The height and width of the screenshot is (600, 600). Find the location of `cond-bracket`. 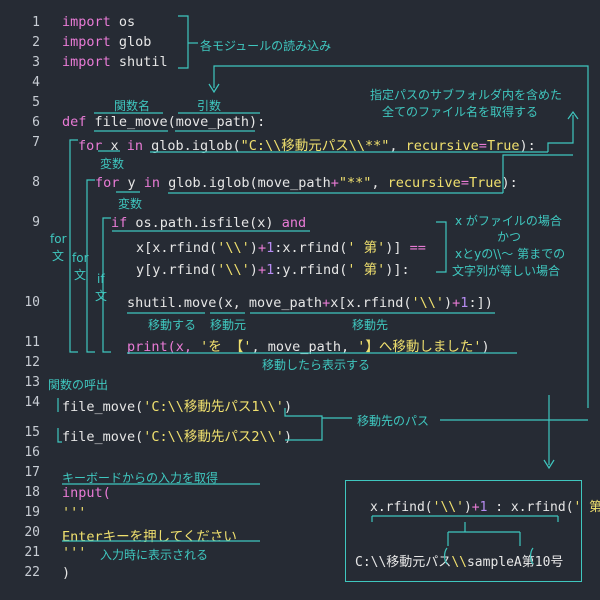

cond-bracket is located at coordinates (441, 247).